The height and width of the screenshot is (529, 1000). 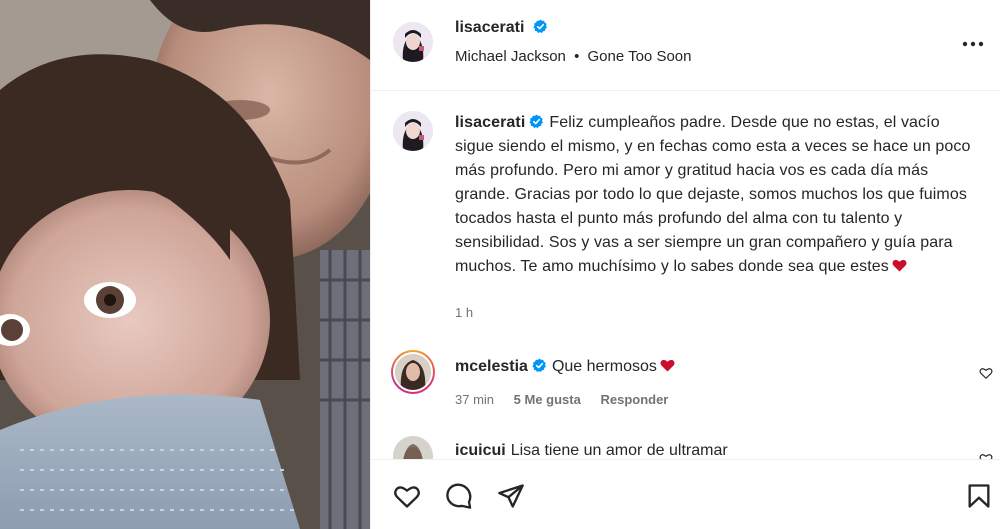 What do you see at coordinates (640, 56) in the screenshot?
I see `song-title: Gone Too Soon` at bounding box center [640, 56].